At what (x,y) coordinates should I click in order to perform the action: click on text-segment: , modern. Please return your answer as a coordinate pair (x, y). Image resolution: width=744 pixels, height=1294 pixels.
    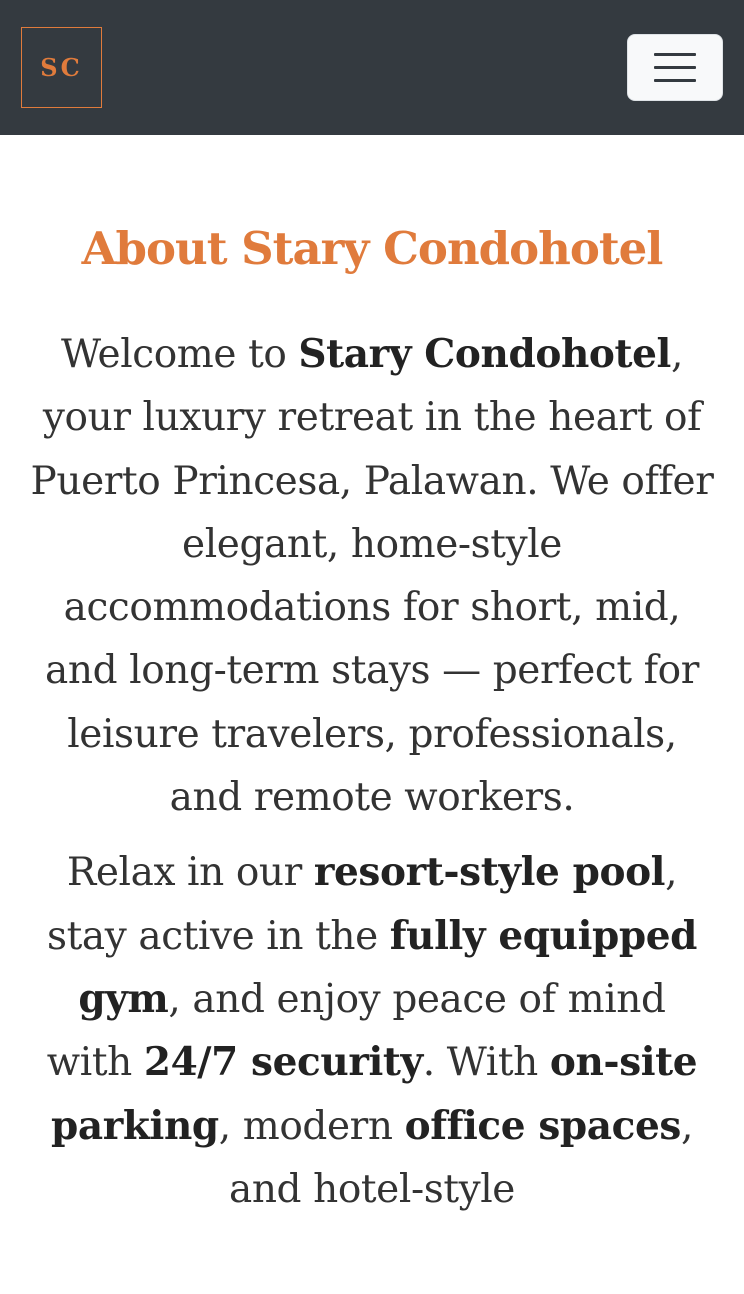
    Looking at the image, I should click on (311, 1126).